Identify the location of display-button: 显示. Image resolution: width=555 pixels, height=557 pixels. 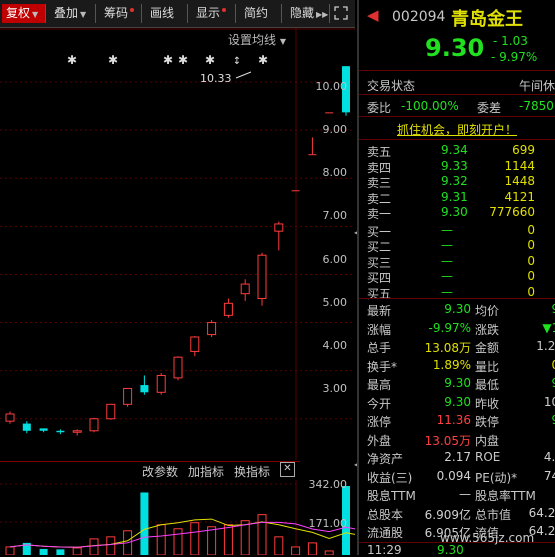
(214, 13).